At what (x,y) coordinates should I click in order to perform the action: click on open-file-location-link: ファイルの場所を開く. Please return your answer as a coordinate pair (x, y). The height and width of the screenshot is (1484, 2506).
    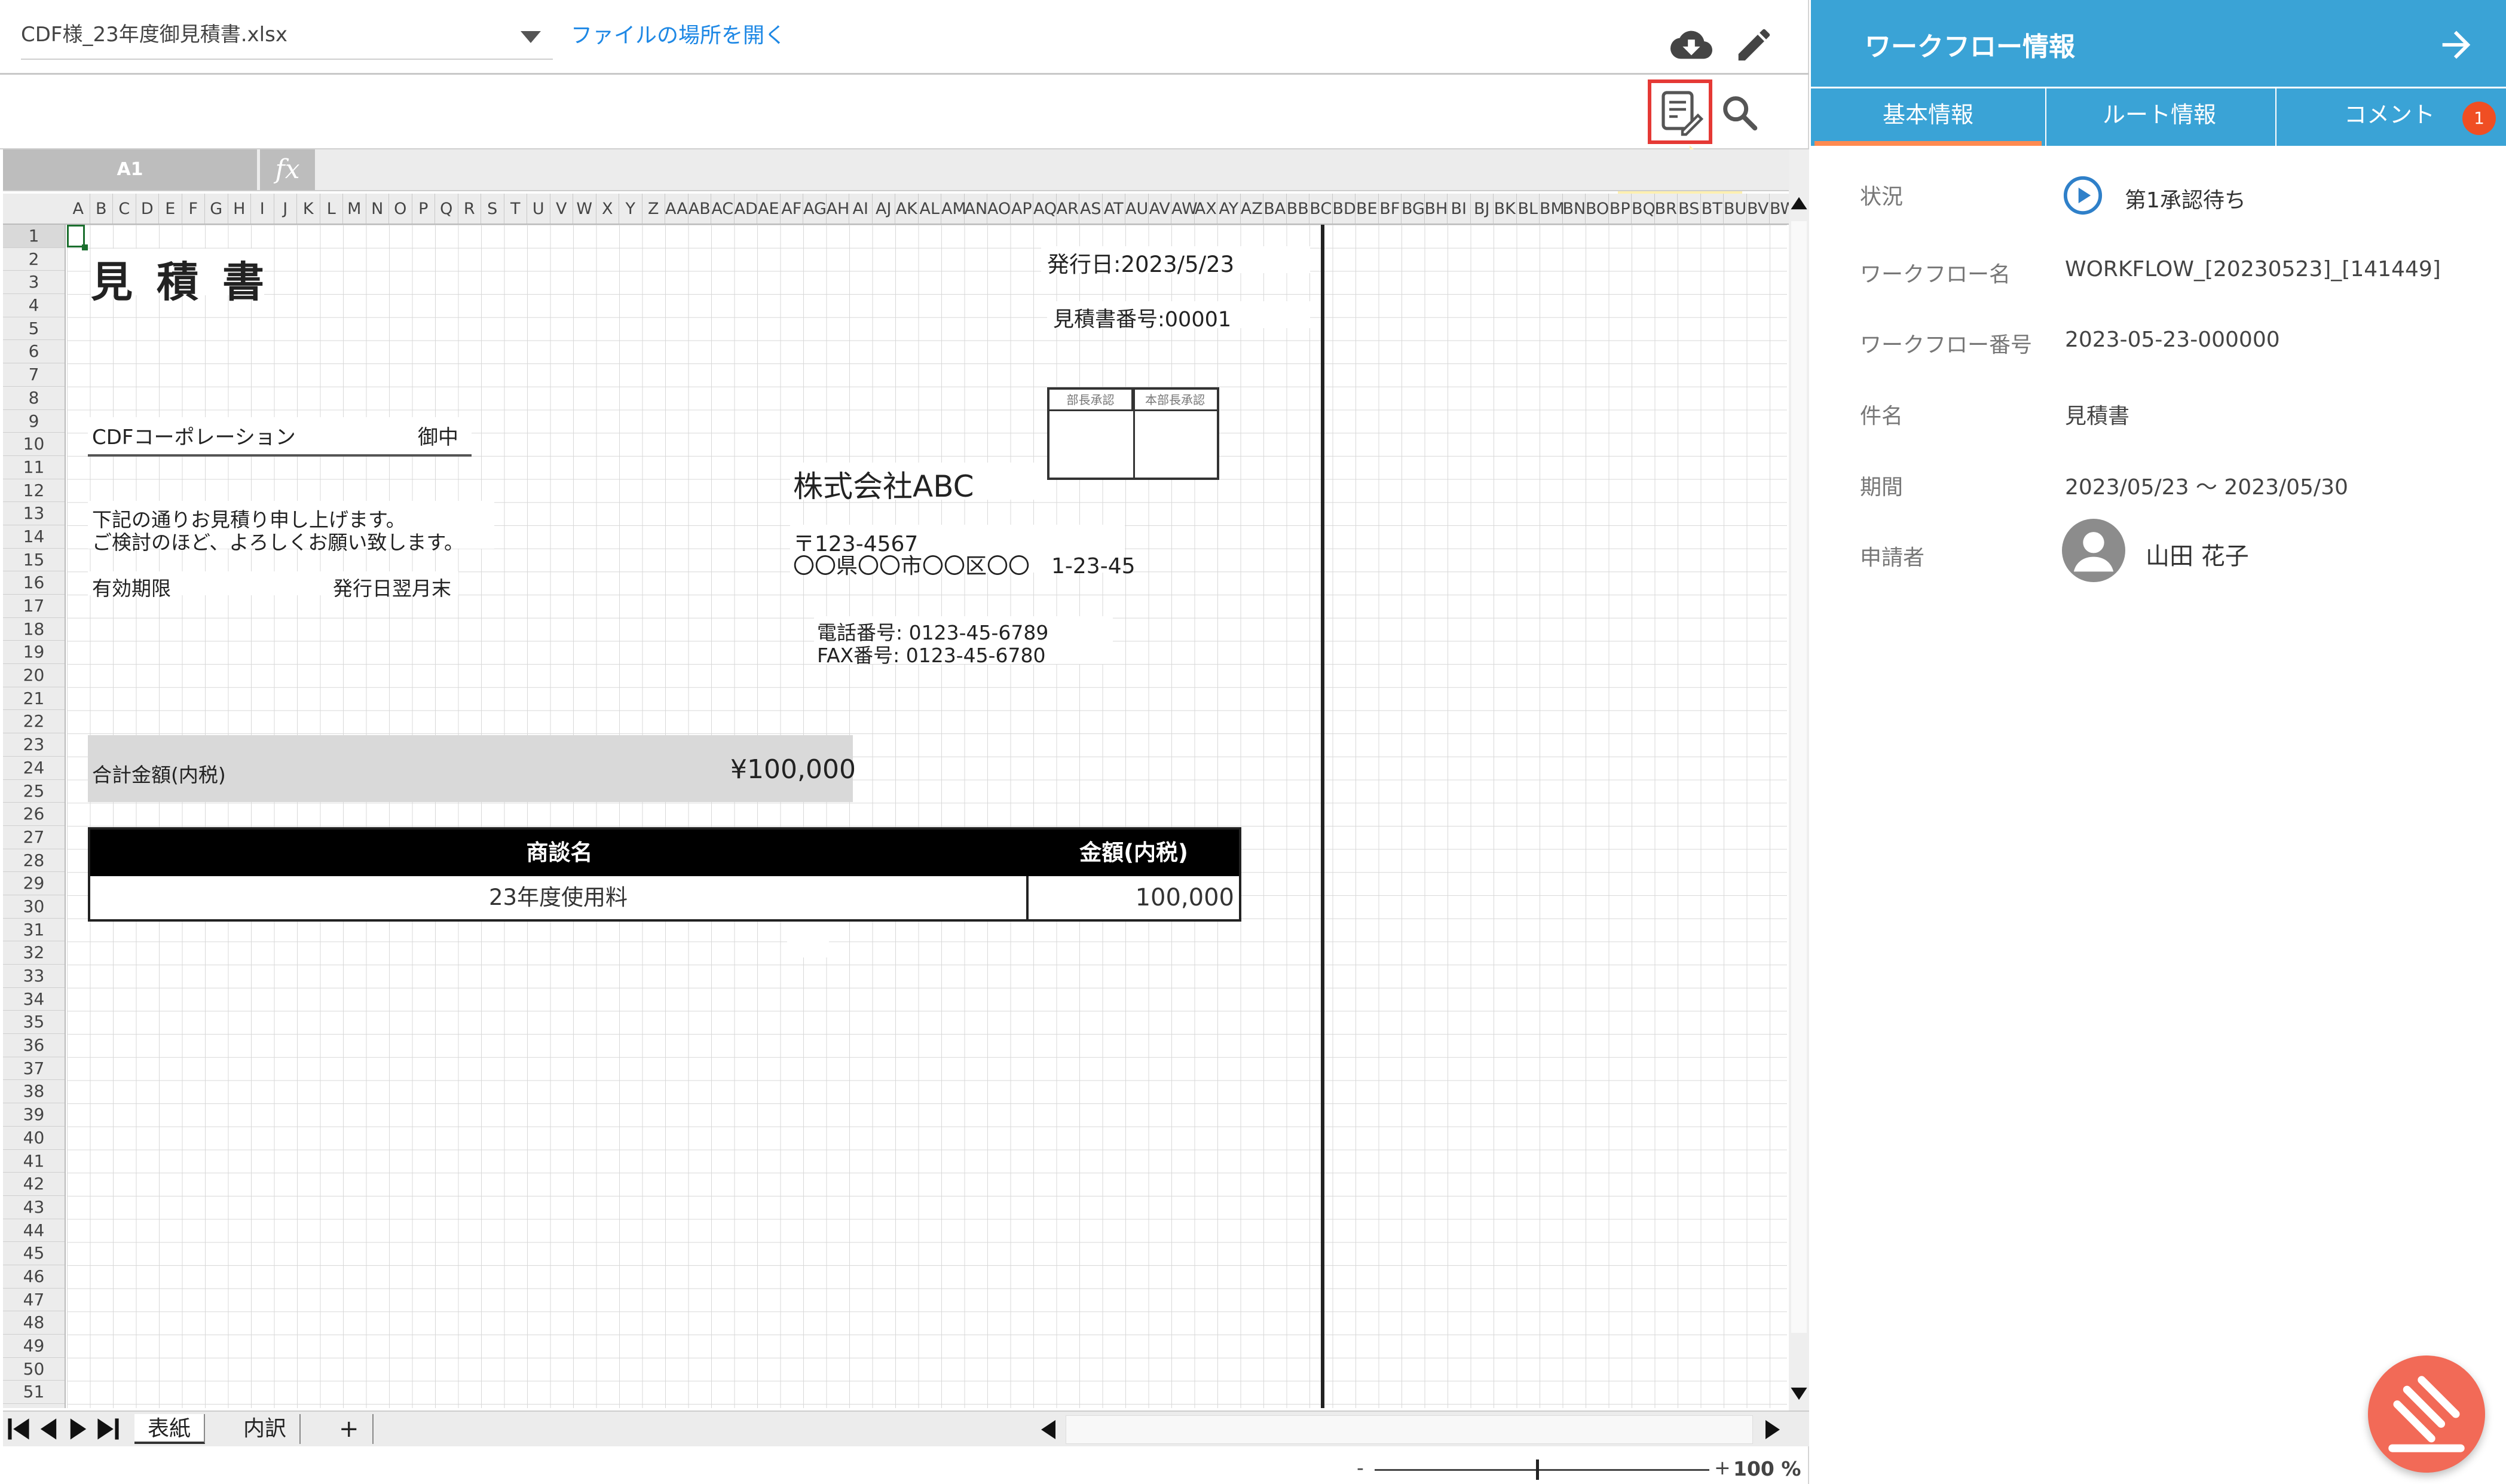
    Looking at the image, I should click on (679, 33).